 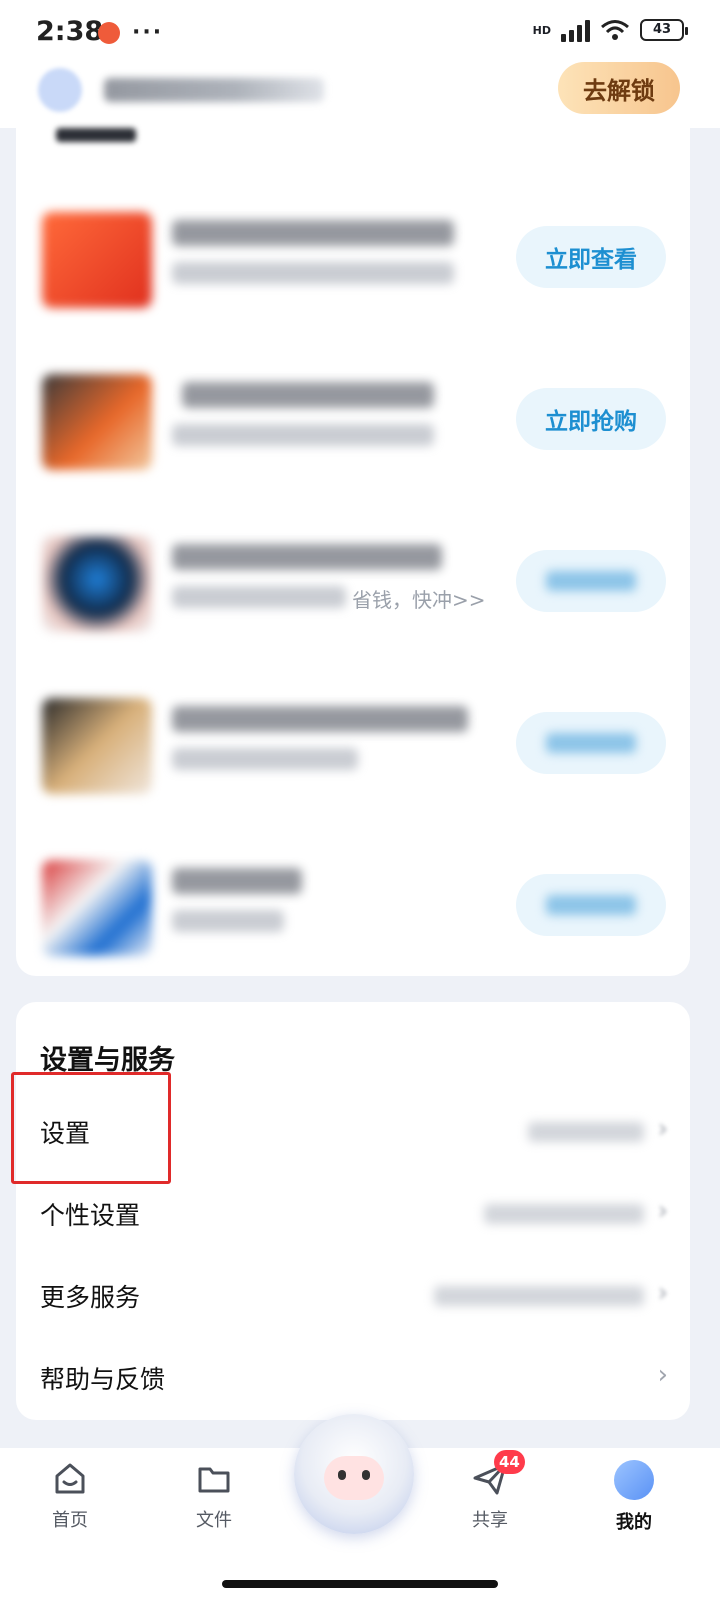 I want to click on settings-row-more-services: 更多服务 ›, so click(x=353, y=1297).